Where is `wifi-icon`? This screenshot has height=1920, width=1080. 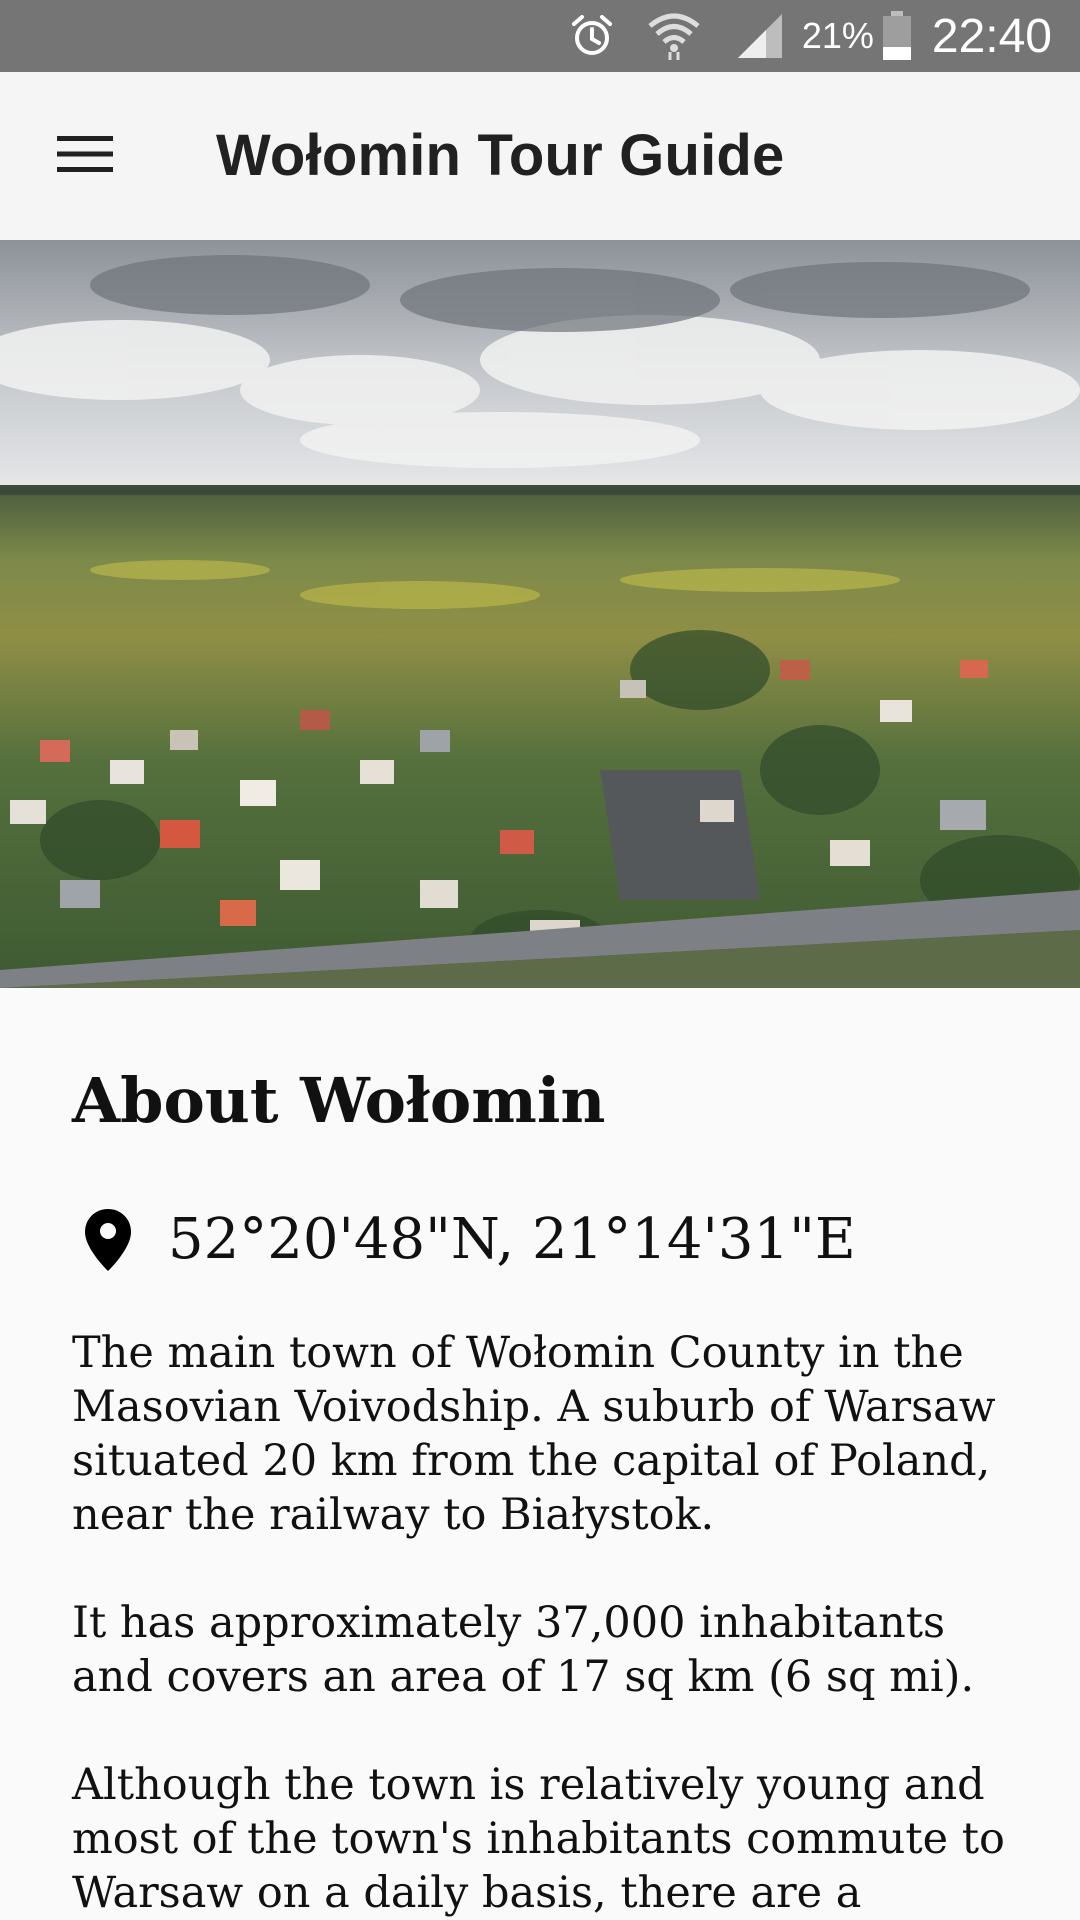 wifi-icon is located at coordinates (674, 36).